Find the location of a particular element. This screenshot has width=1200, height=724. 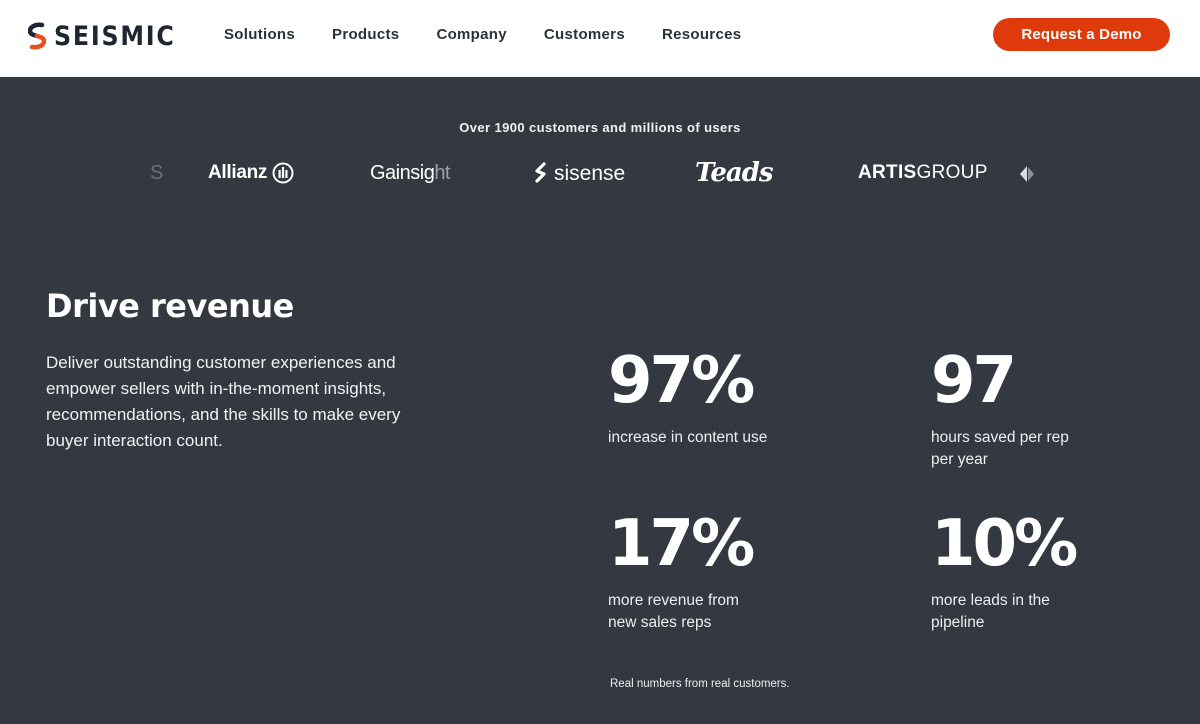

artis-wordmark: ARTIS is located at coordinates (887, 172).